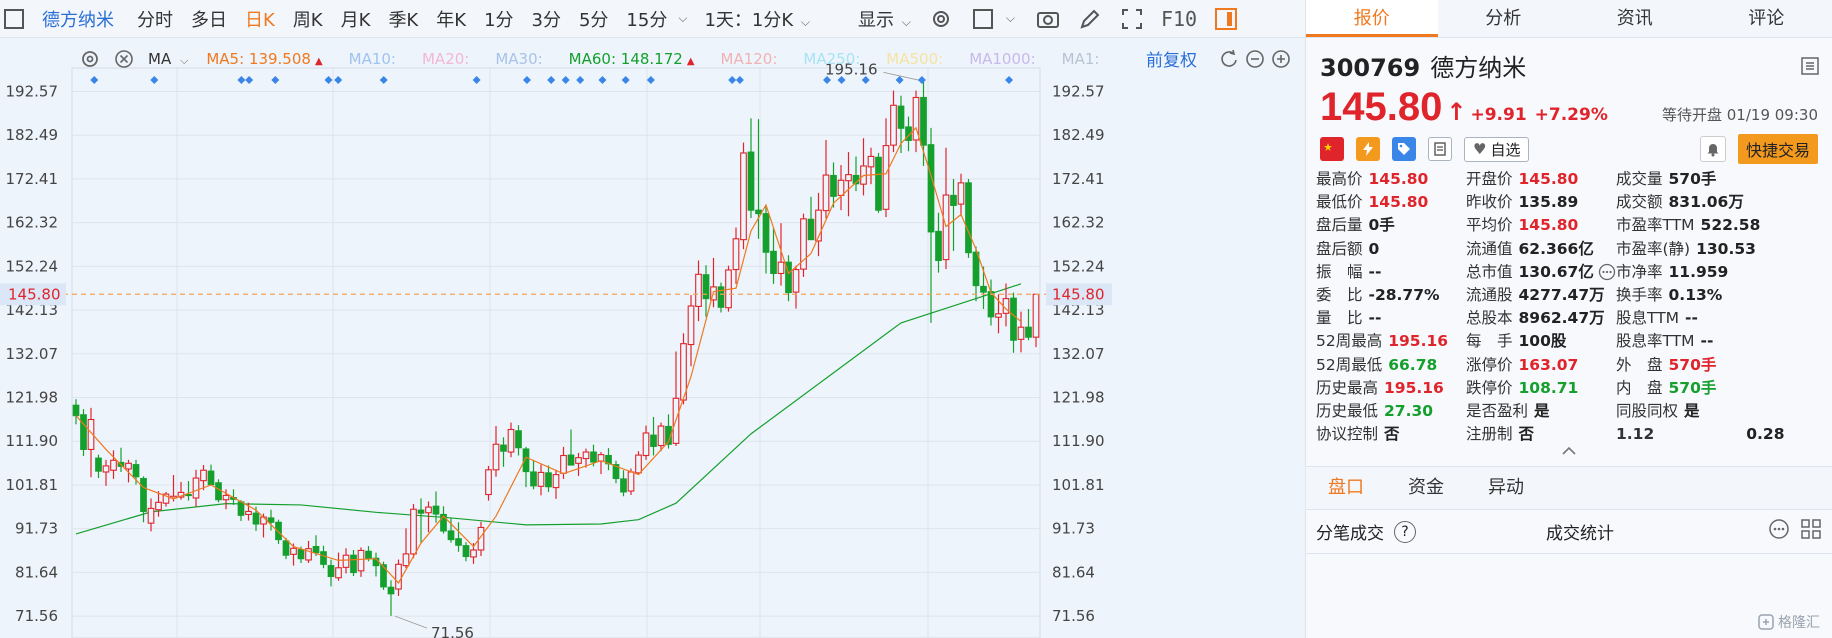 This screenshot has width=1832, height=638. I want to click on adjust-mode-button: 前复权, so click(1171, 58).